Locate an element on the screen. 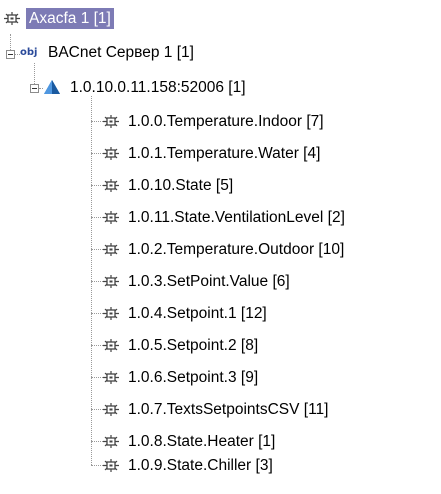 The height and width of the screenshot is (494, 441). tree-node-server: obj BACnet Сервер 1 [1] is located at coordinates (108, 52).